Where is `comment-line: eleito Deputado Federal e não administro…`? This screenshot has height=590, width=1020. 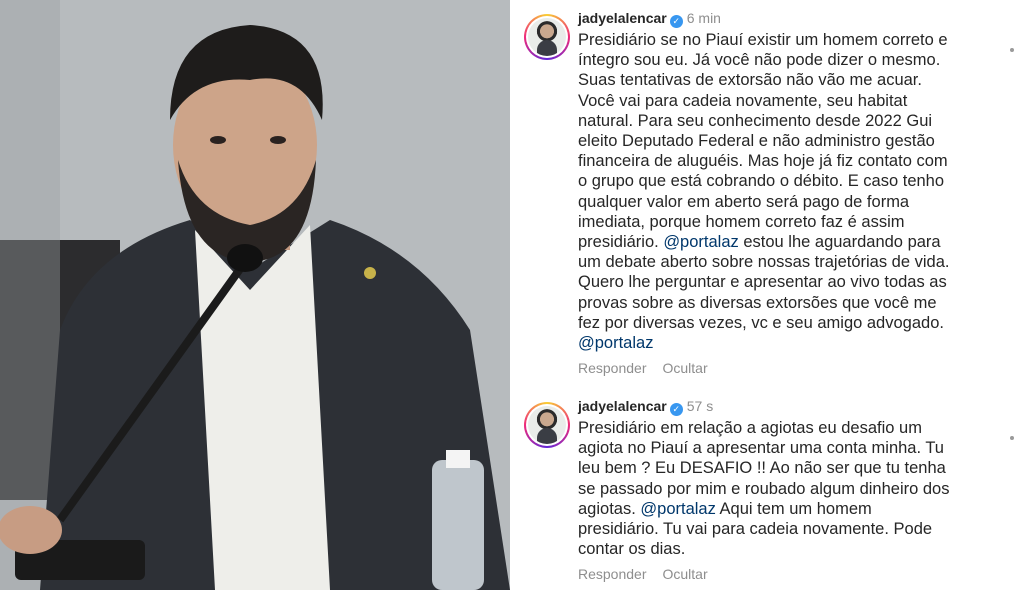 comment-line: eleito Deputado Federal e não administro… is located at coordinates (756, 141).